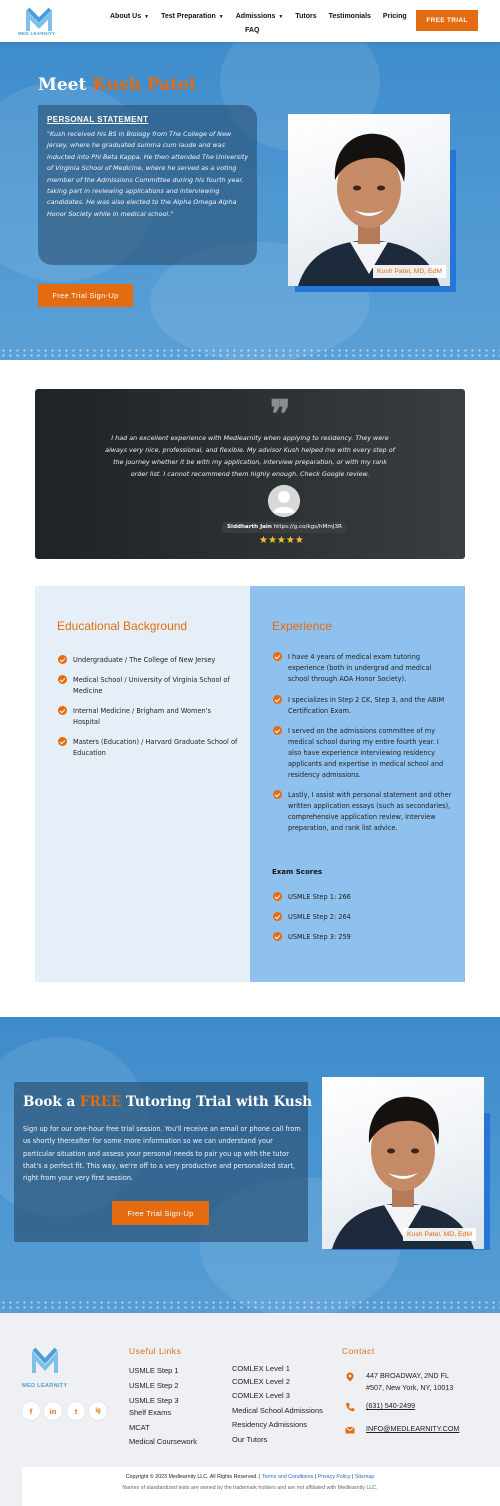 The height and width of the screenshot is (1506, 500). Describe the element at coordinates (154, 1385) in the screenshot. I see `footer-link-usmle-step-2: USMLE Step 2` at that location.